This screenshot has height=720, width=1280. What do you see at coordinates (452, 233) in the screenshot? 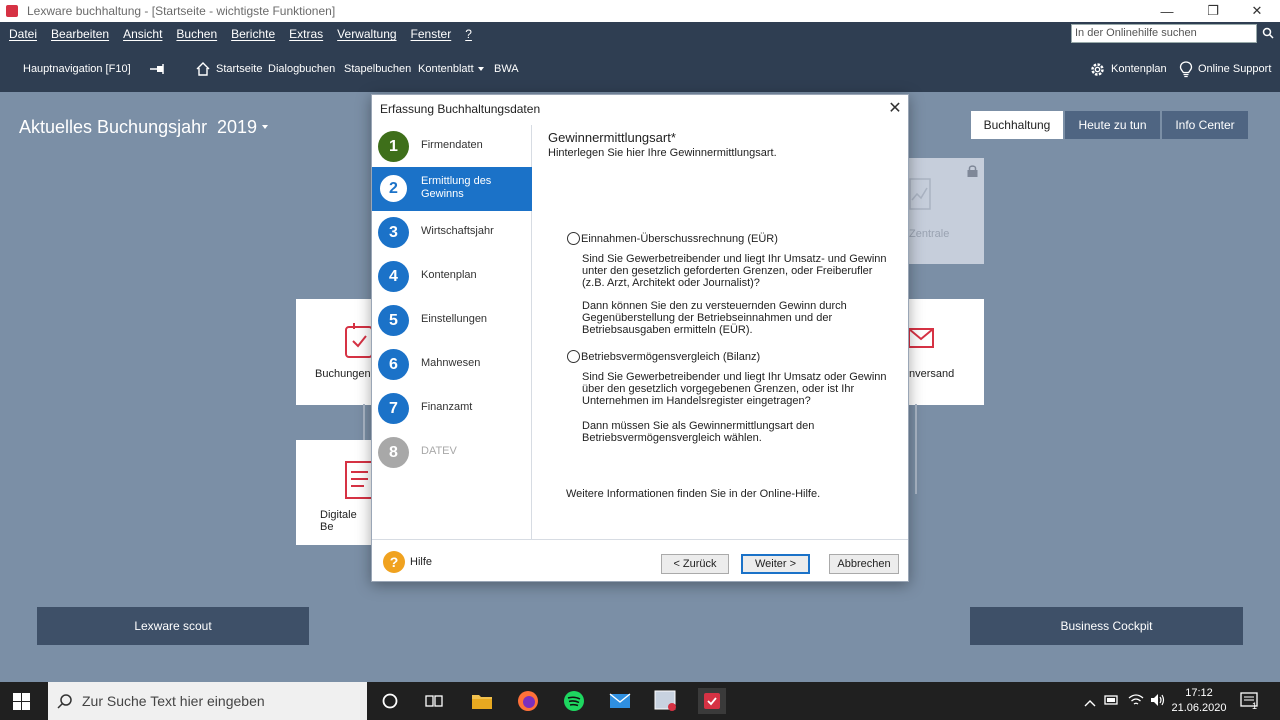
I see `step-wirtschaftsjahr: 3 Wirtschaftsjahr` at bounding box center [452, 233].